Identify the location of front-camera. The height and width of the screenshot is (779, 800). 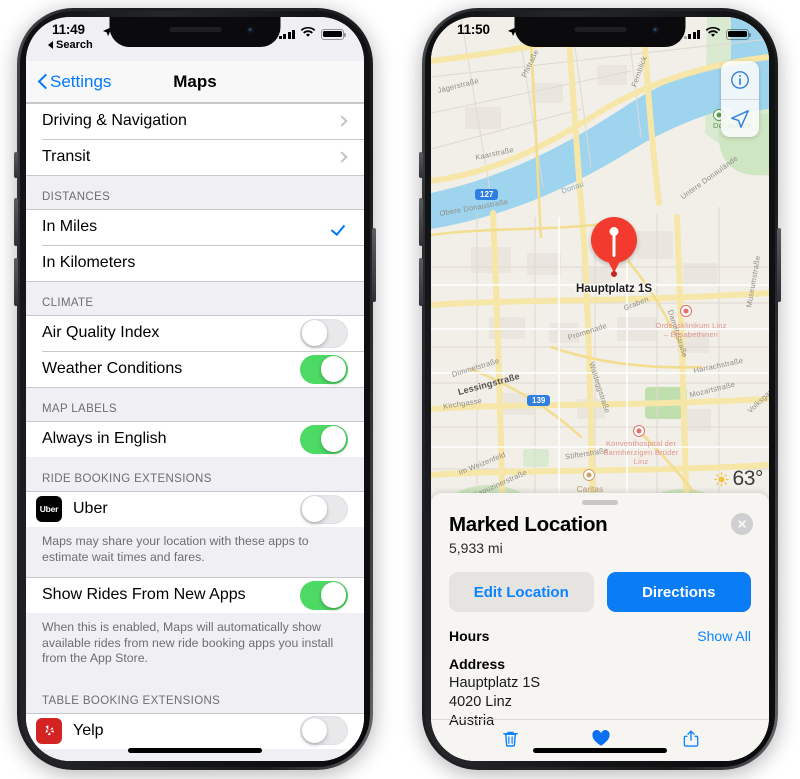
(655, 30).